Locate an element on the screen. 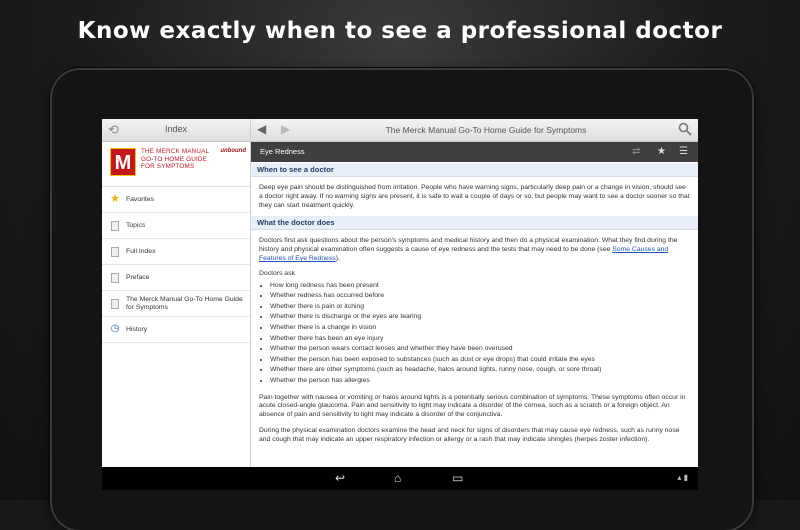 The height and width of the screenshot is (530, 800). nav-item-label: History is located at coordinates (137, 329).